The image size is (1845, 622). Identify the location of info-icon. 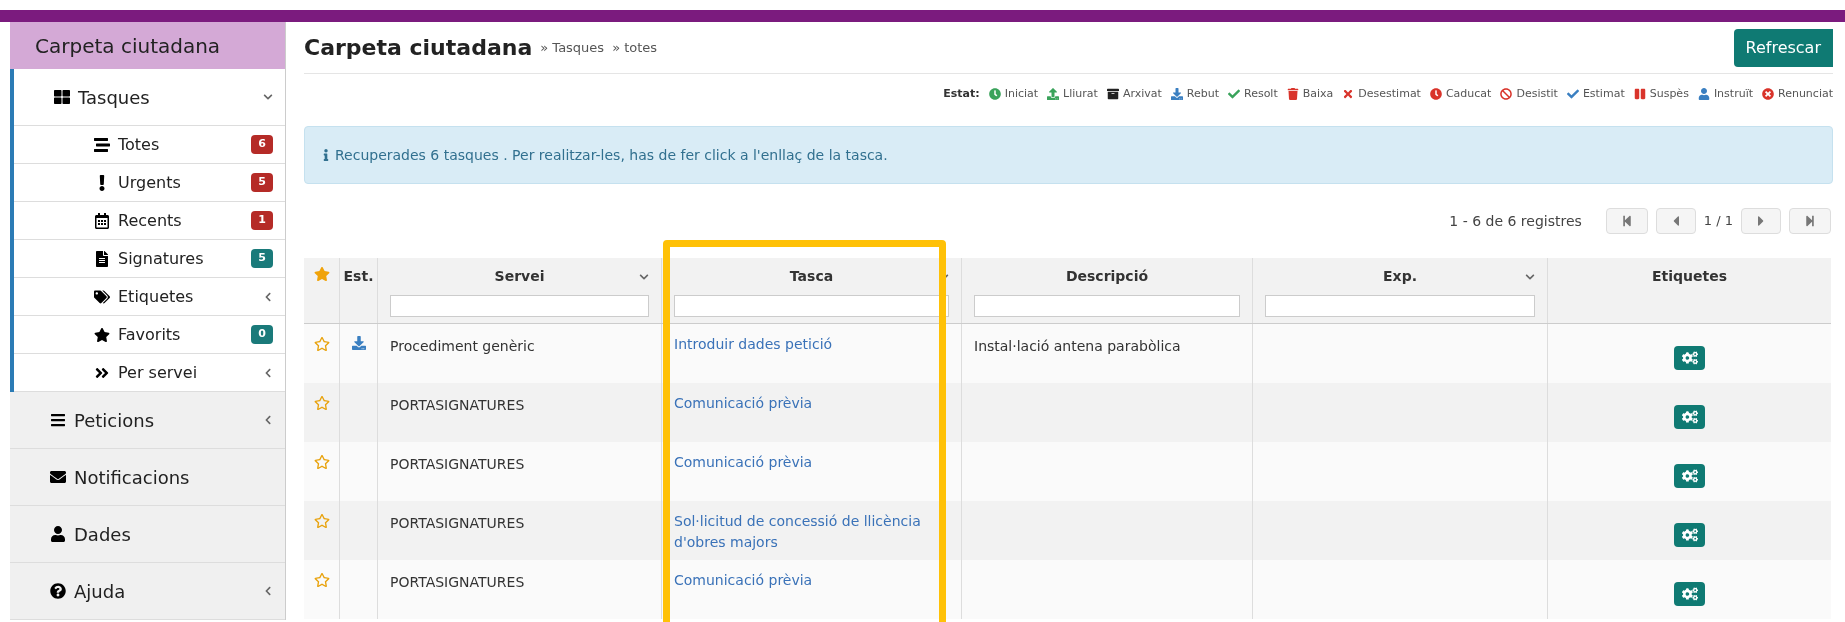
(326, 155).